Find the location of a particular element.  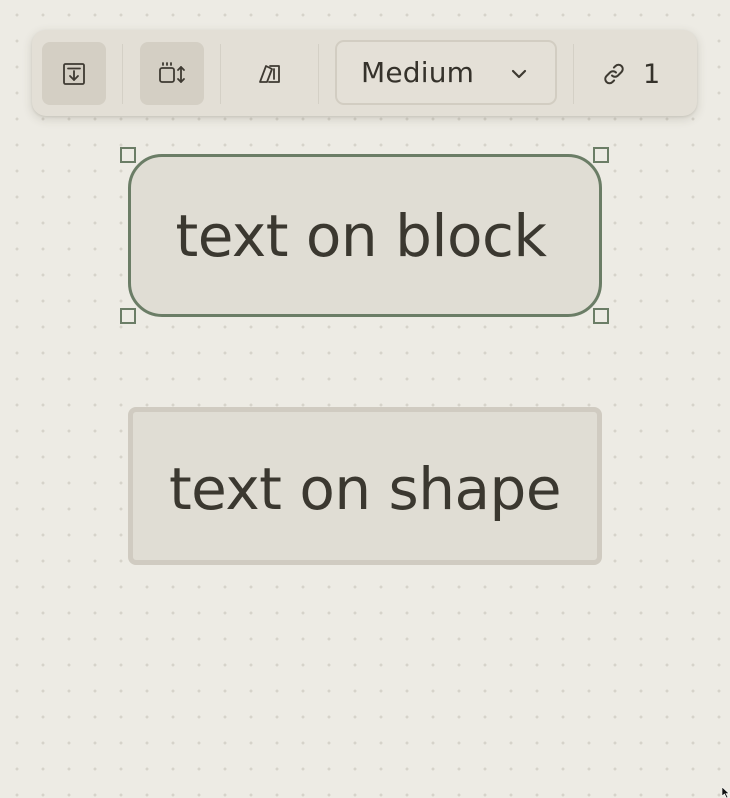

resize-handle-bottom-left is located at coordinates (128, 316).